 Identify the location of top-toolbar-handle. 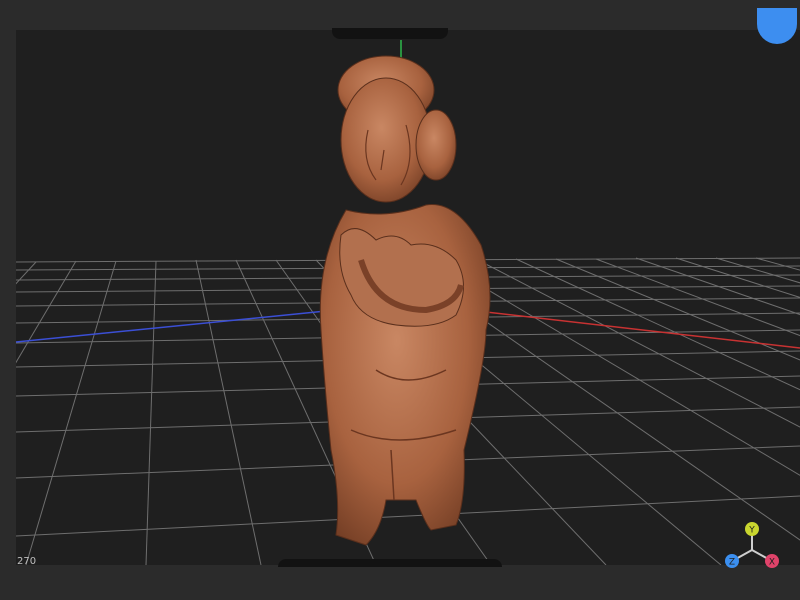
(390, 33).